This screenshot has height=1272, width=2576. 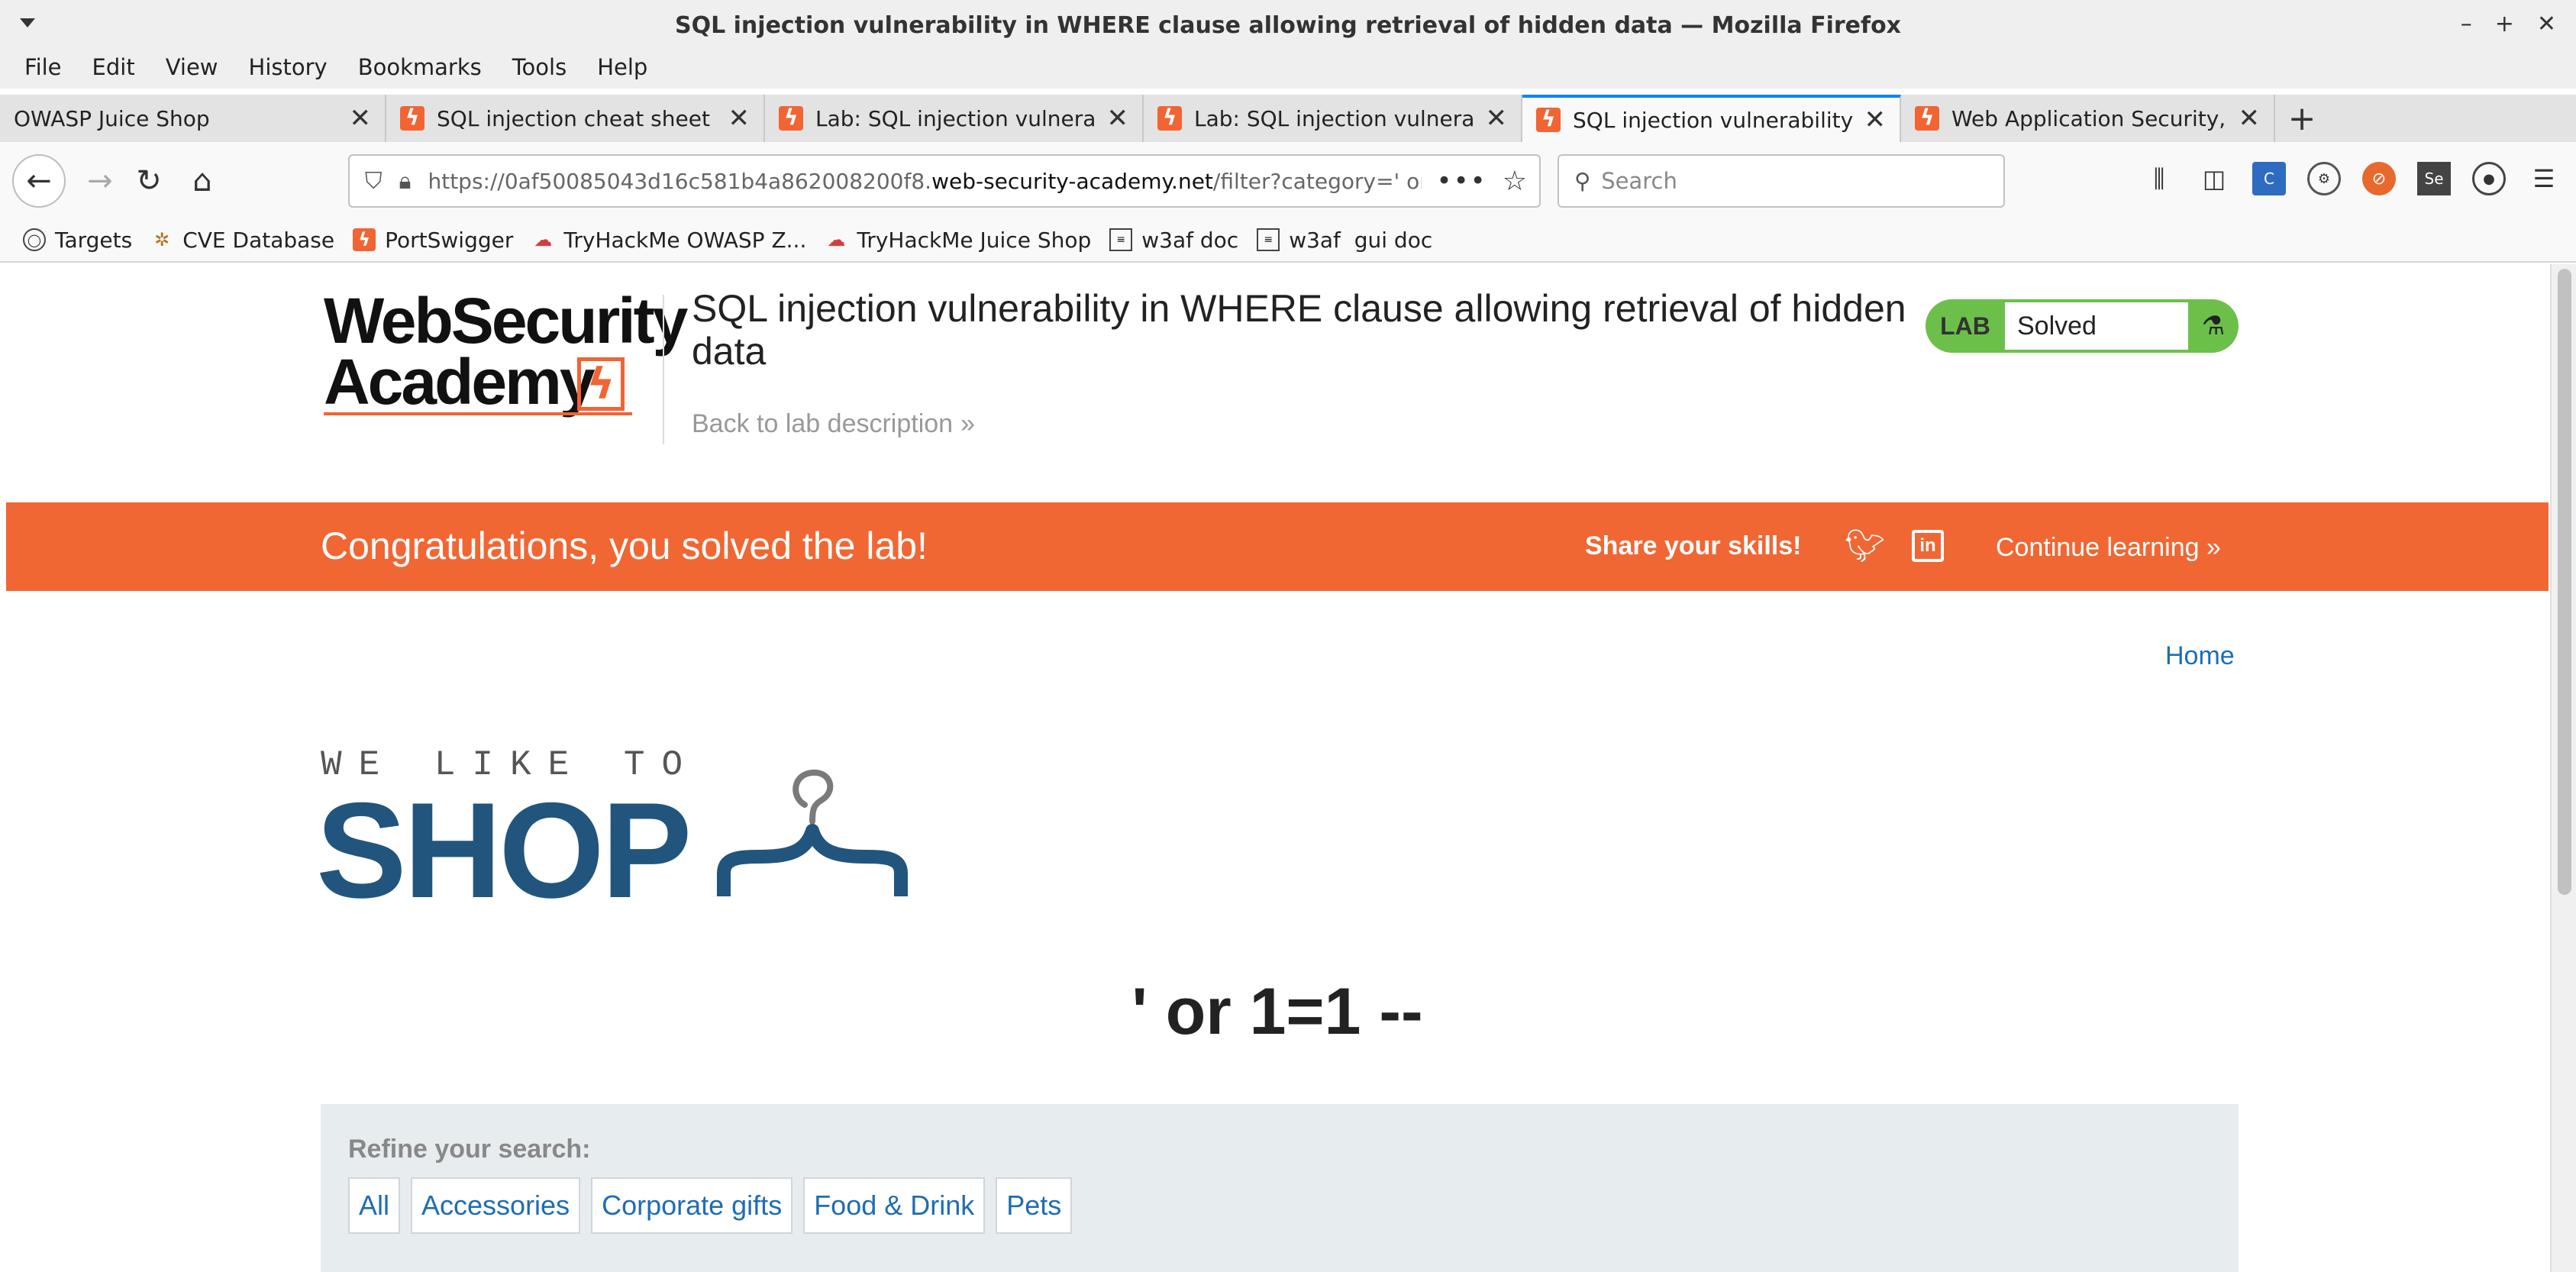 I want to click on tab-label: Lab: SQL injection vulnerabili, so click(x=955, y=118).